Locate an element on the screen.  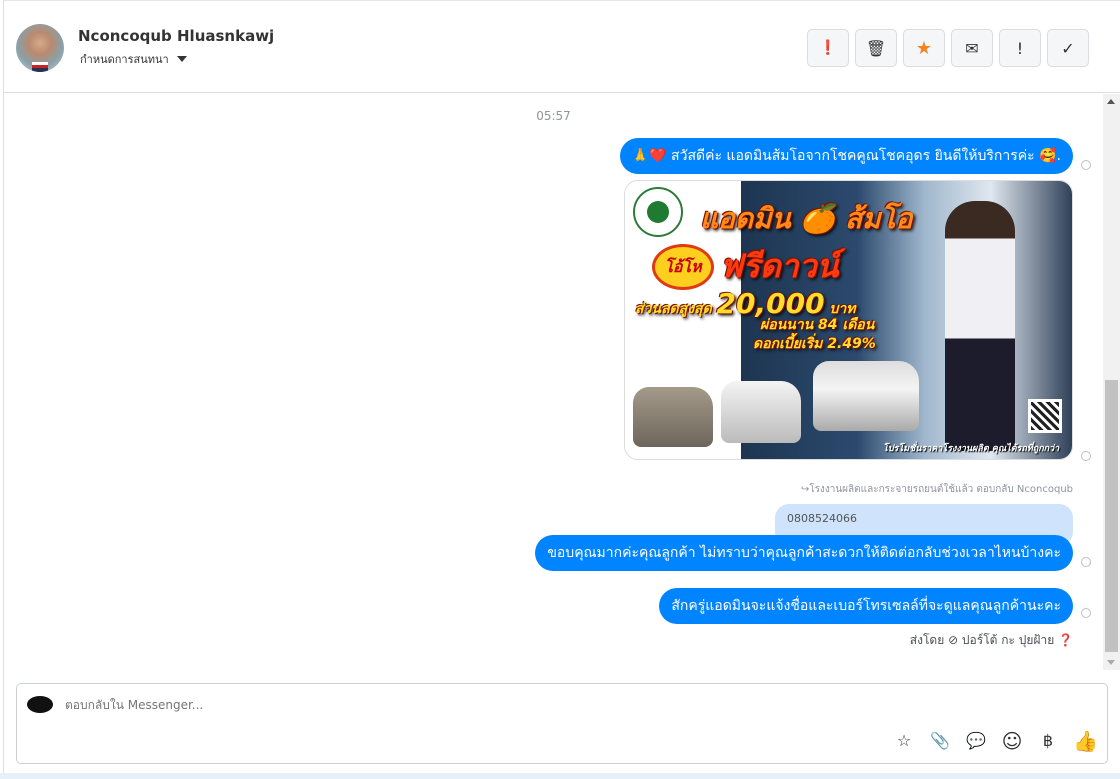
sent-by: ส่งโดย ⊘ ปอร์โต้ กะ ปุยฝ้าย ❓ is located at coordinates (991, 640).